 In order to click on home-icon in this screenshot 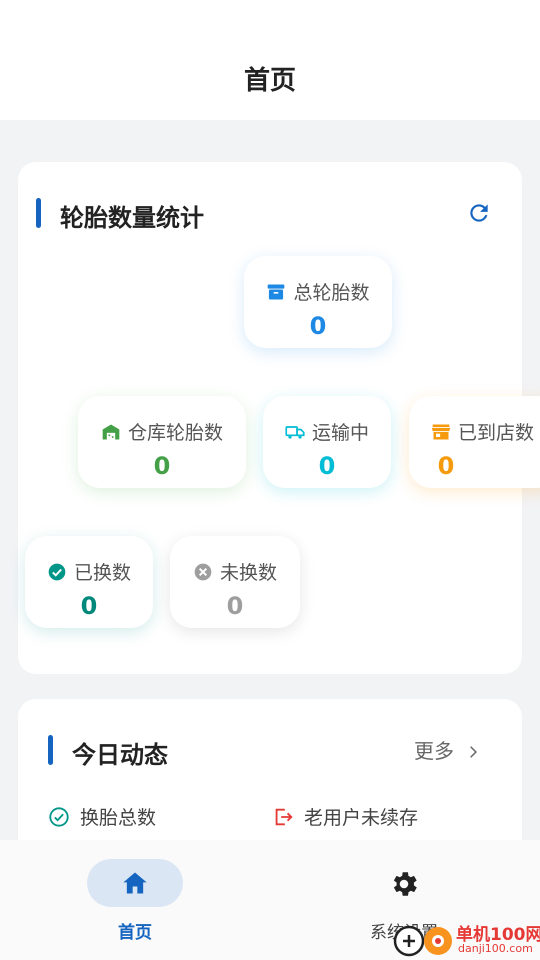, I will do `click(135, 883)`.